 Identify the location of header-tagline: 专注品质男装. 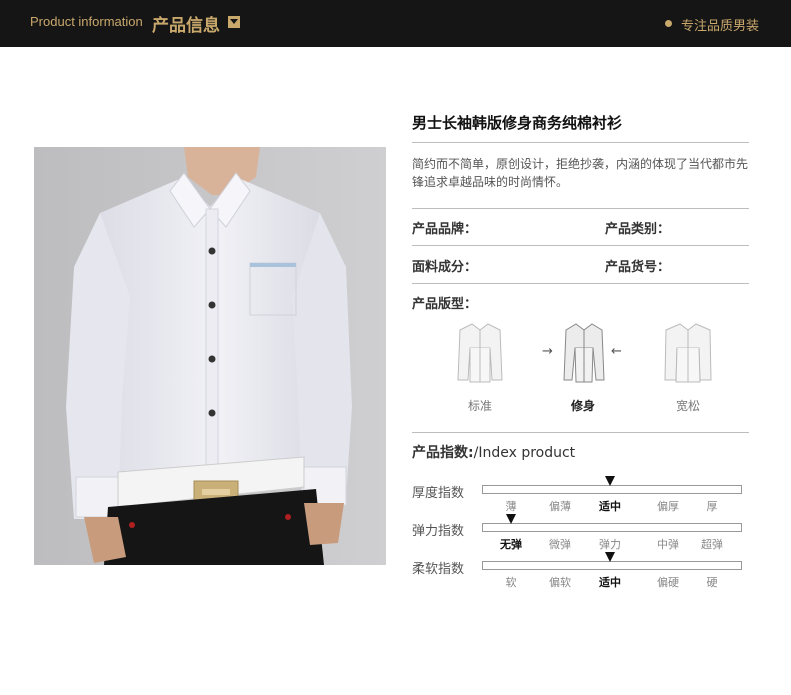
(720, 26).